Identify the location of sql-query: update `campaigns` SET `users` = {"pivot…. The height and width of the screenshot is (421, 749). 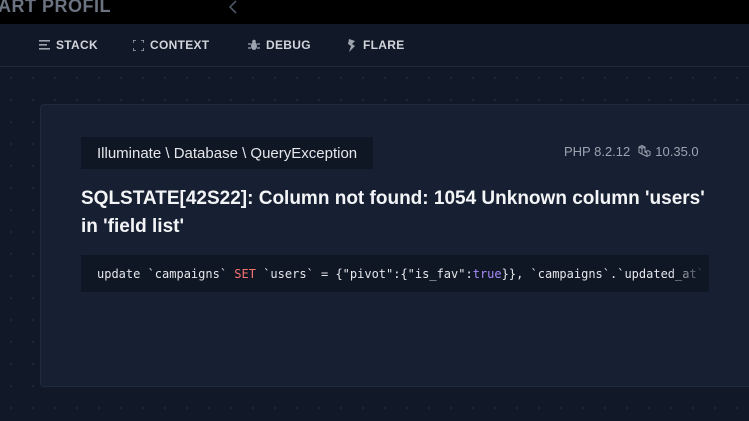
(392, 274).